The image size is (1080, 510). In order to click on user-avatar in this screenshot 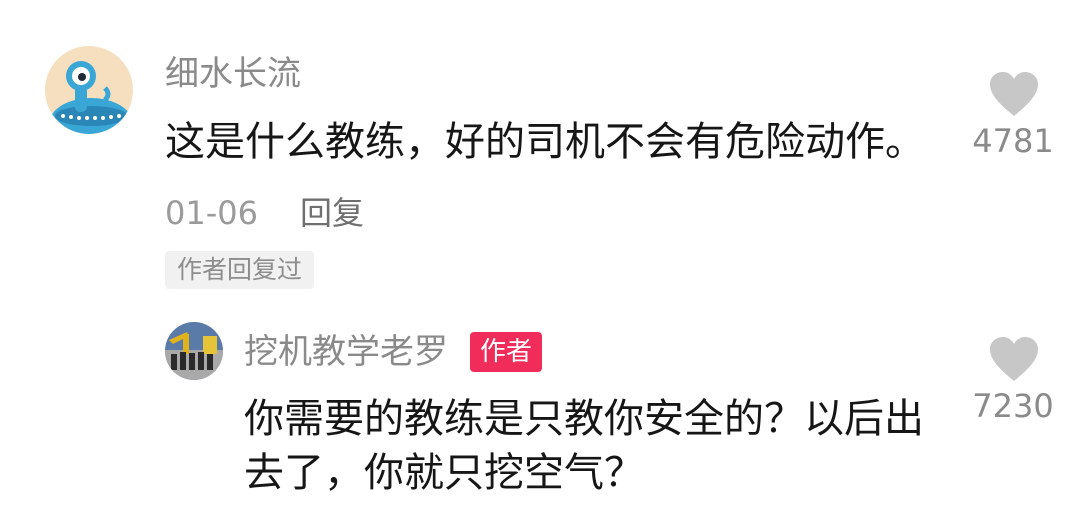, I will do `click(89, 90)`.